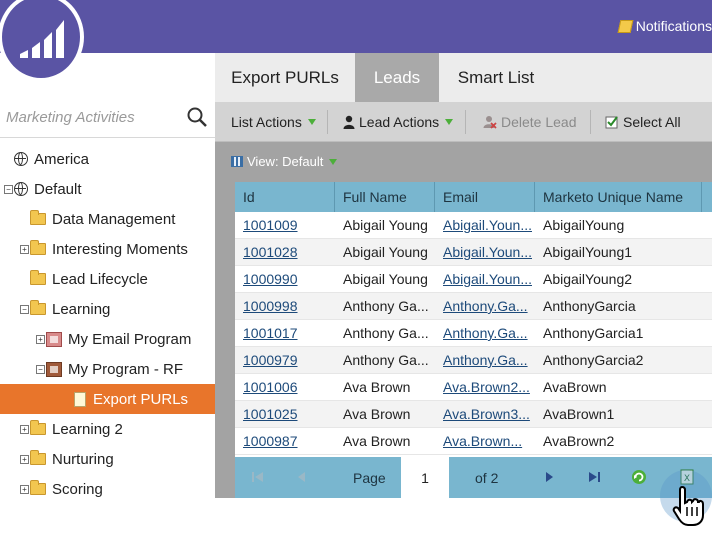 The height and width of the screenshot is (536, 712). Describe the element at coordinates (107, 279) in the screenshot. I see `tree-item: Lead Lifecycle` at that location.